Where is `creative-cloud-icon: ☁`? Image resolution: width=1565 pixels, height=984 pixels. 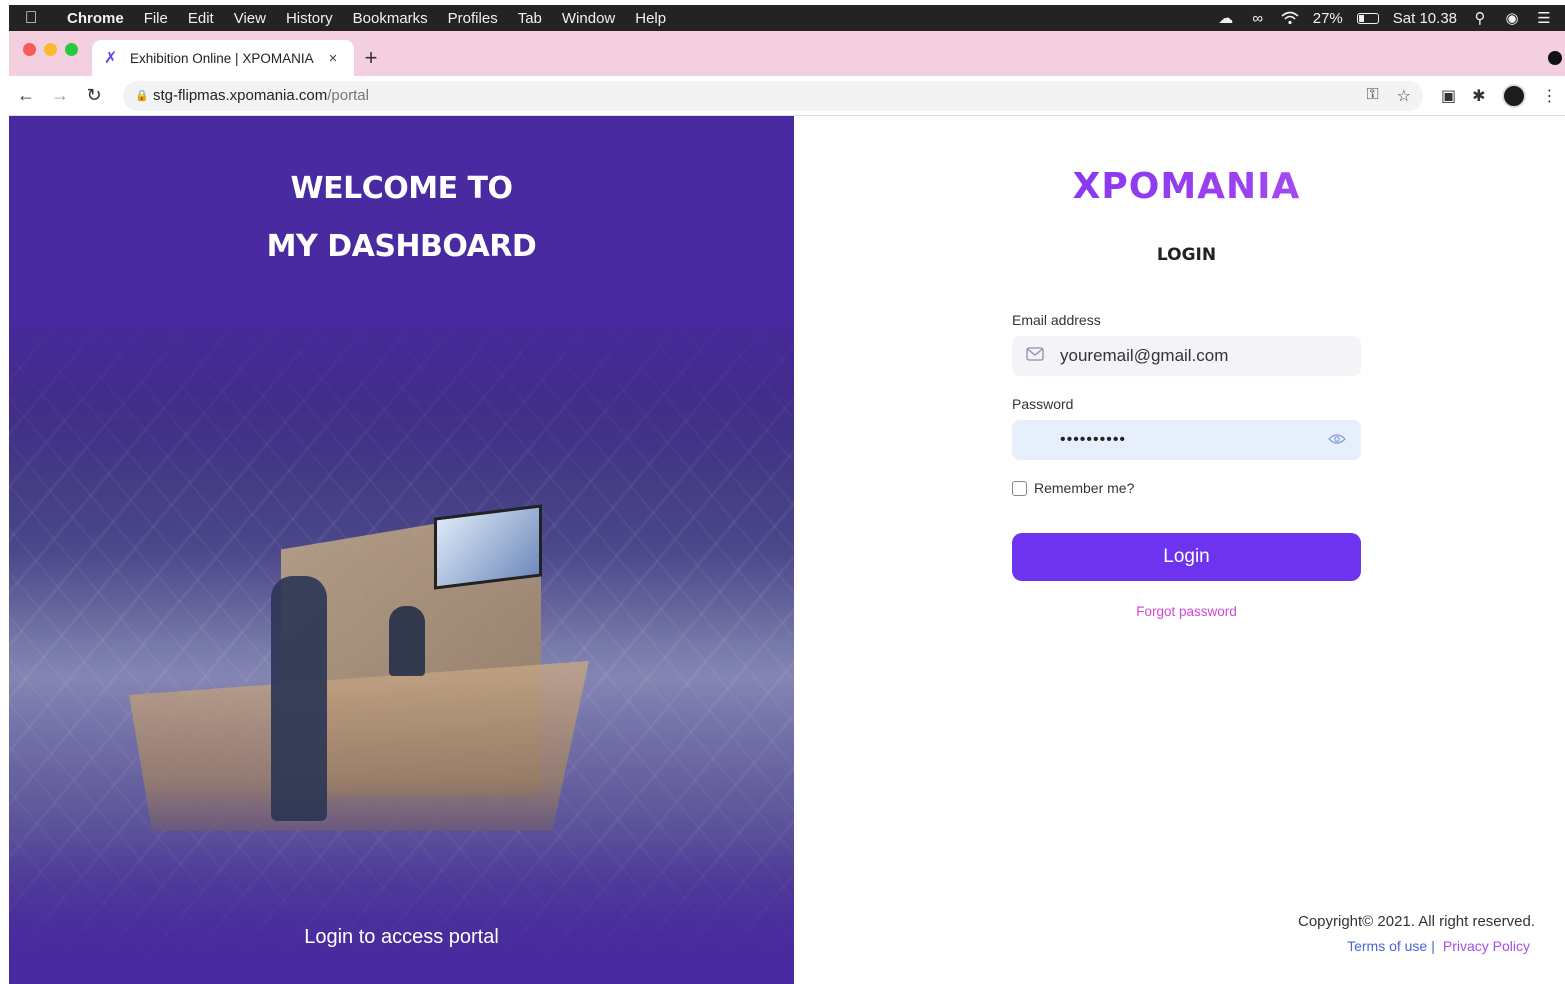
creative-cloud-icon: ☁ is located at coordinates (1226, 18).